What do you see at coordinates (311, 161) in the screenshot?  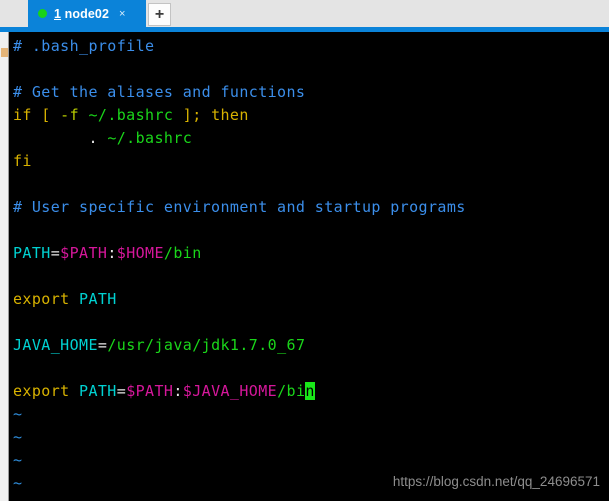 I see `code-line: fi` at bounding box center [311, 161].